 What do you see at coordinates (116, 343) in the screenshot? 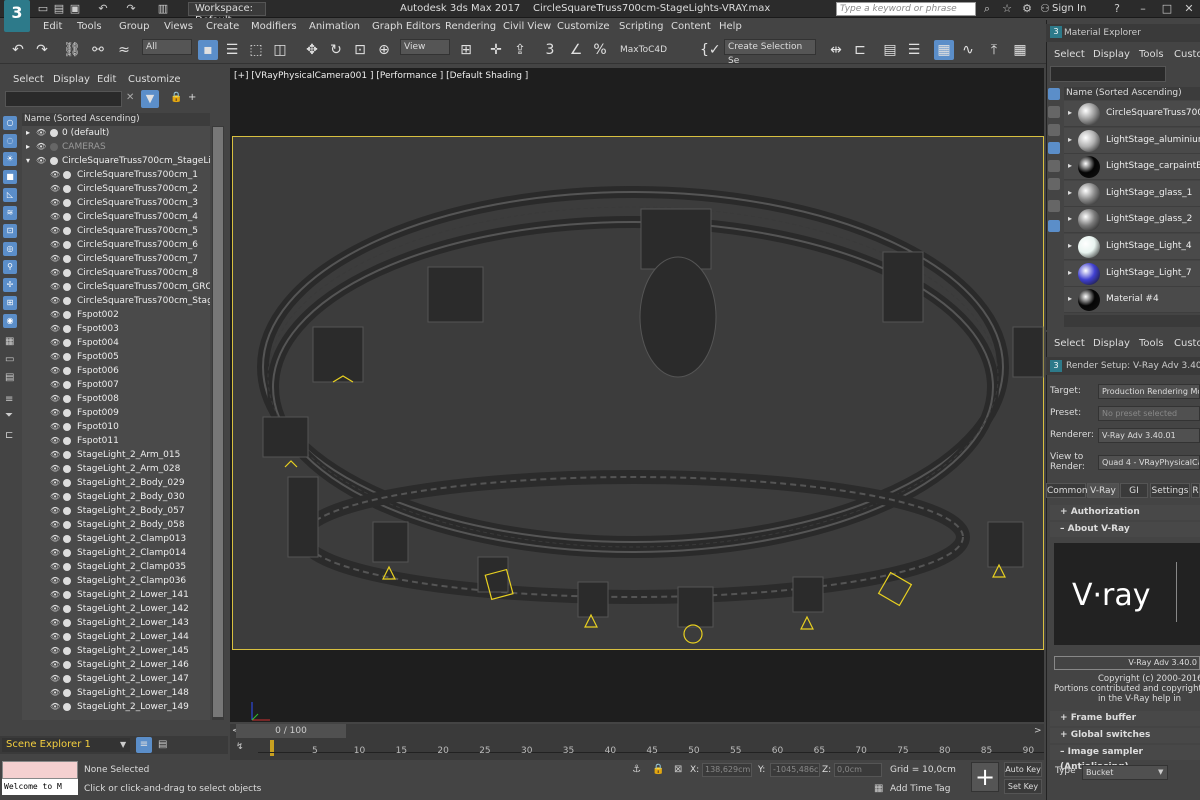
I see `list-item: 👁 Fspot004` at bounding box center [116, 343].